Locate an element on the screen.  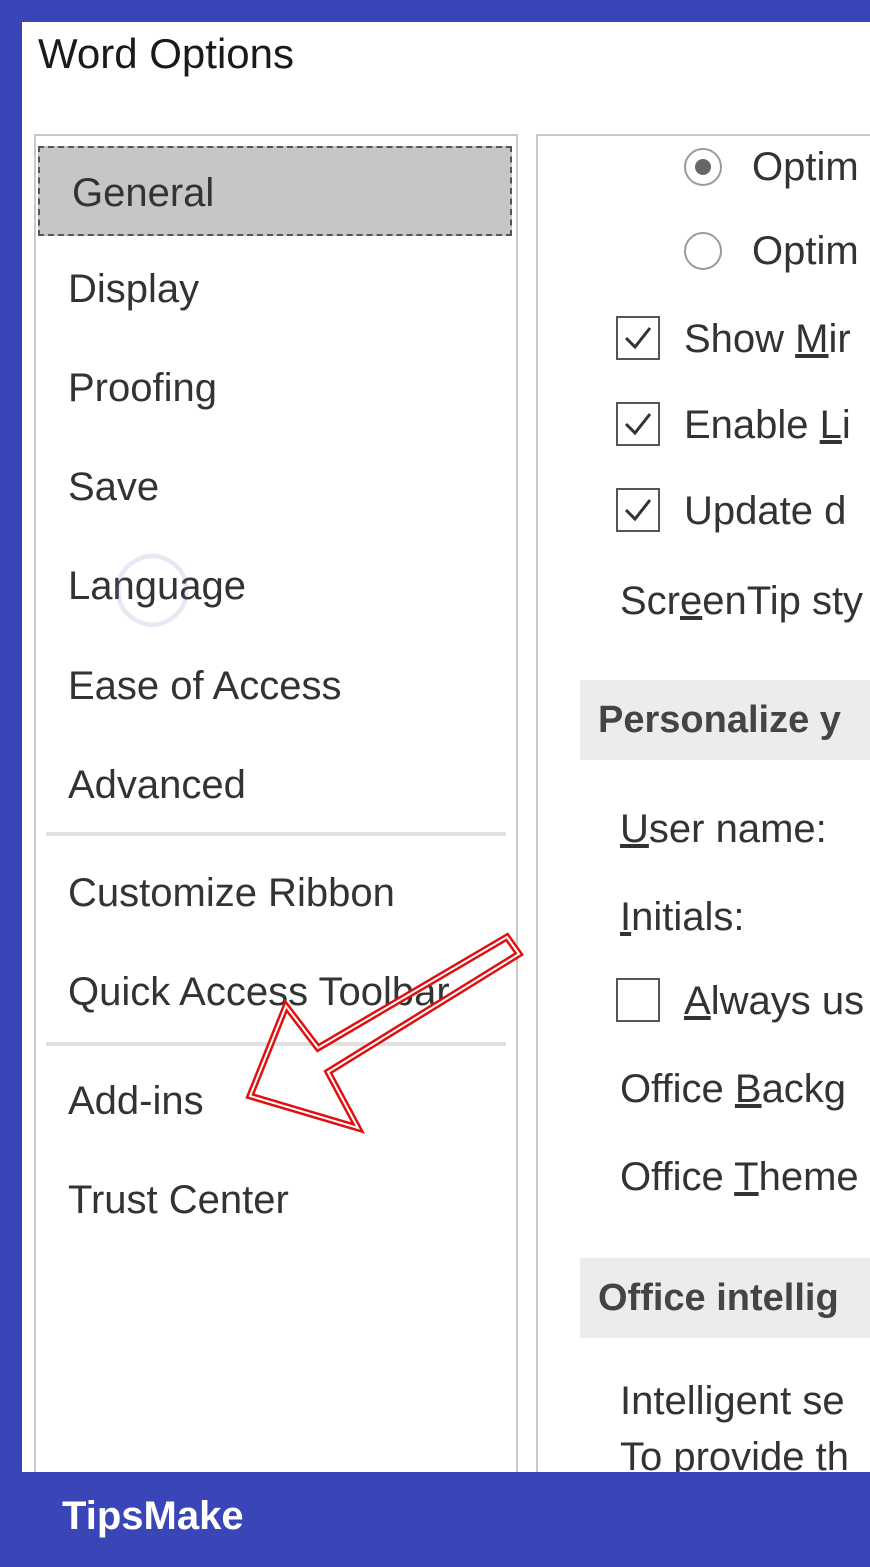
nav-item-display: Display is located at coordinates (276, 289).